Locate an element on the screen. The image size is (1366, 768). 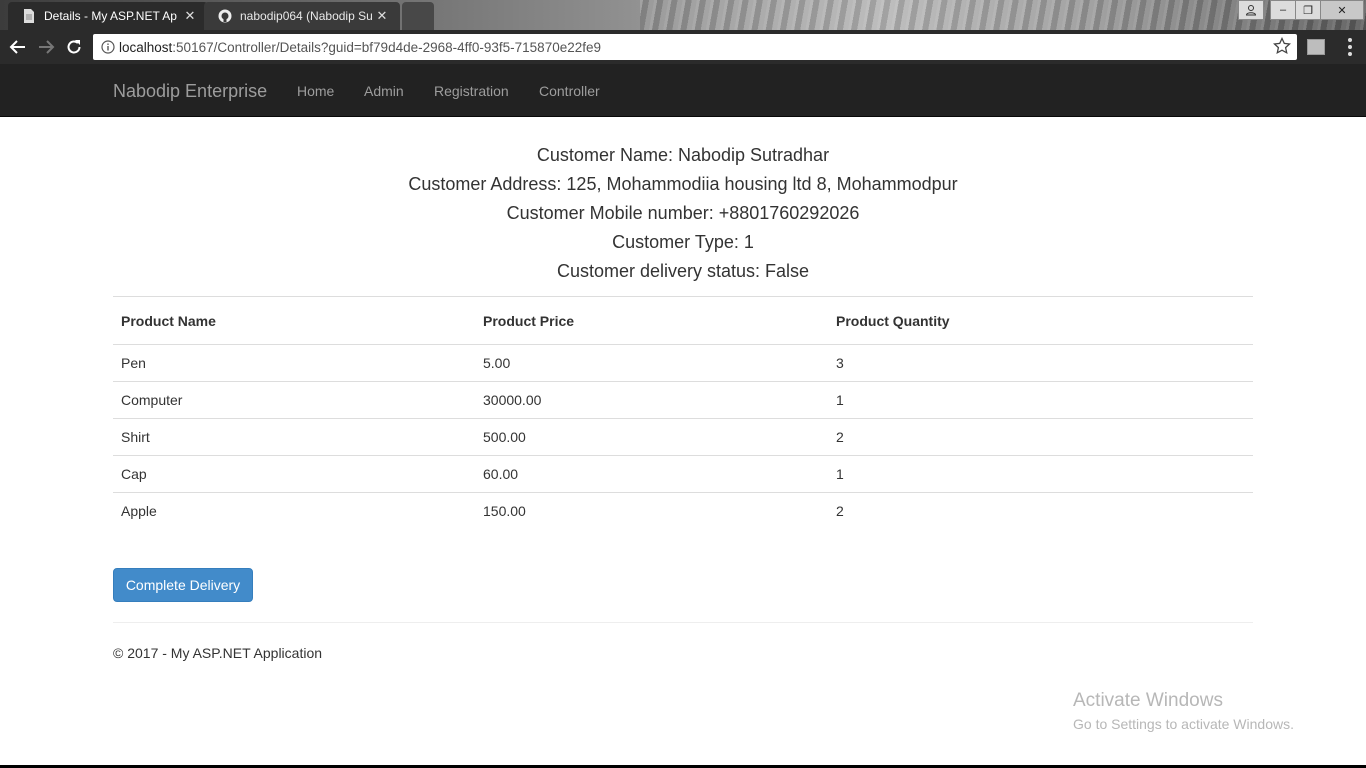
tab-details: Details - My ASP.NET Ap ✕ is located at coordinates (108, 16).